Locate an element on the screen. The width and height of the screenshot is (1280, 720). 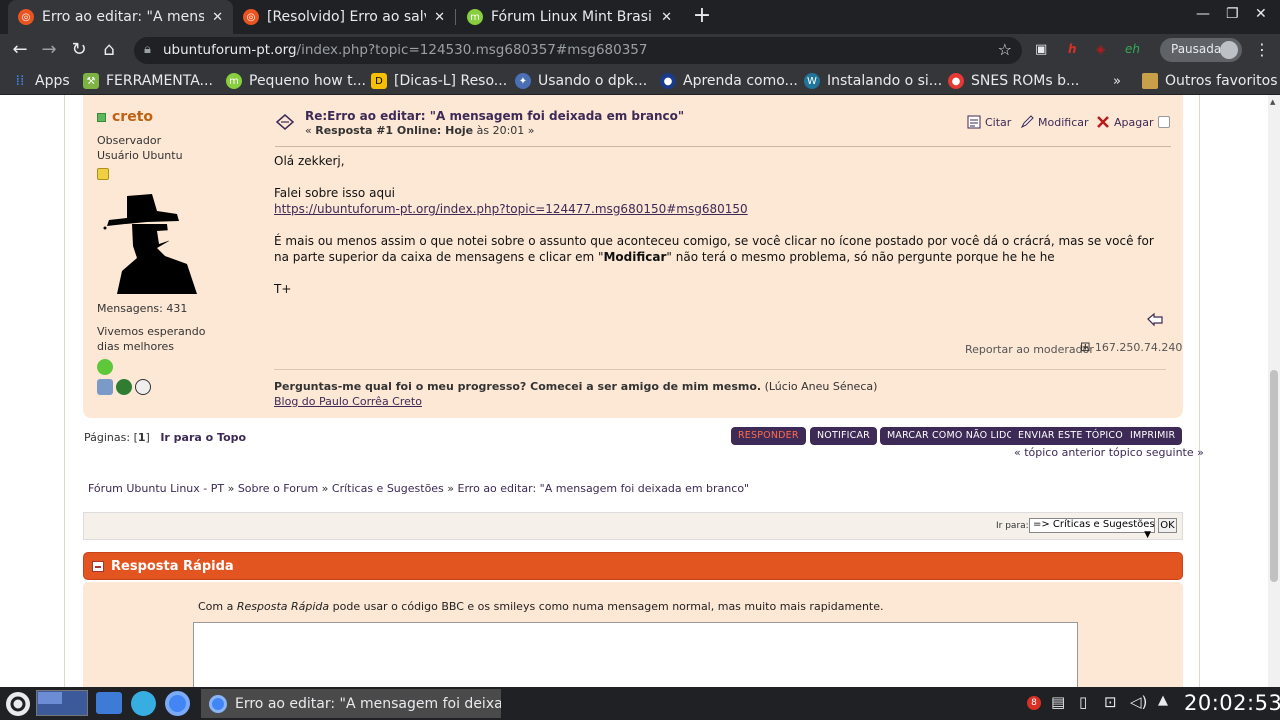
new-tab-icon: + is located at coordinates (702, 17).